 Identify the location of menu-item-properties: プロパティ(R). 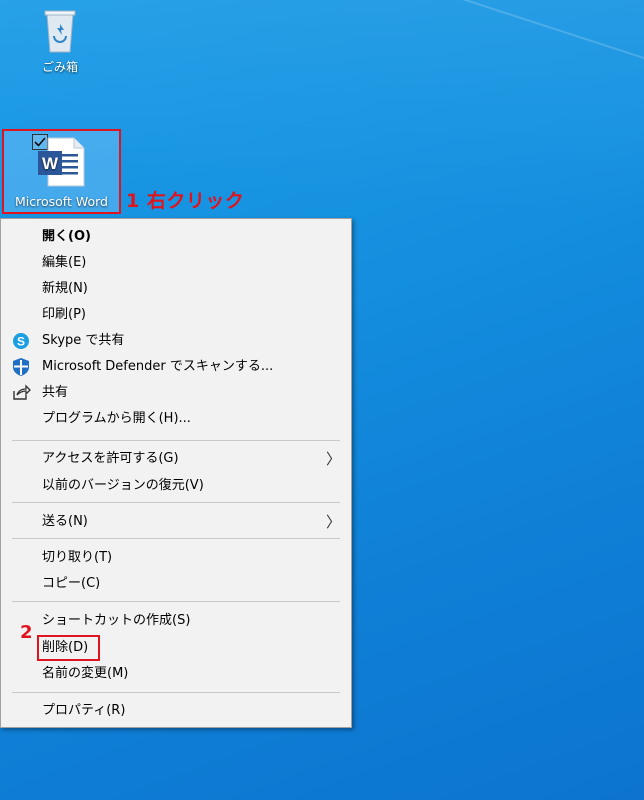
(176, 711).